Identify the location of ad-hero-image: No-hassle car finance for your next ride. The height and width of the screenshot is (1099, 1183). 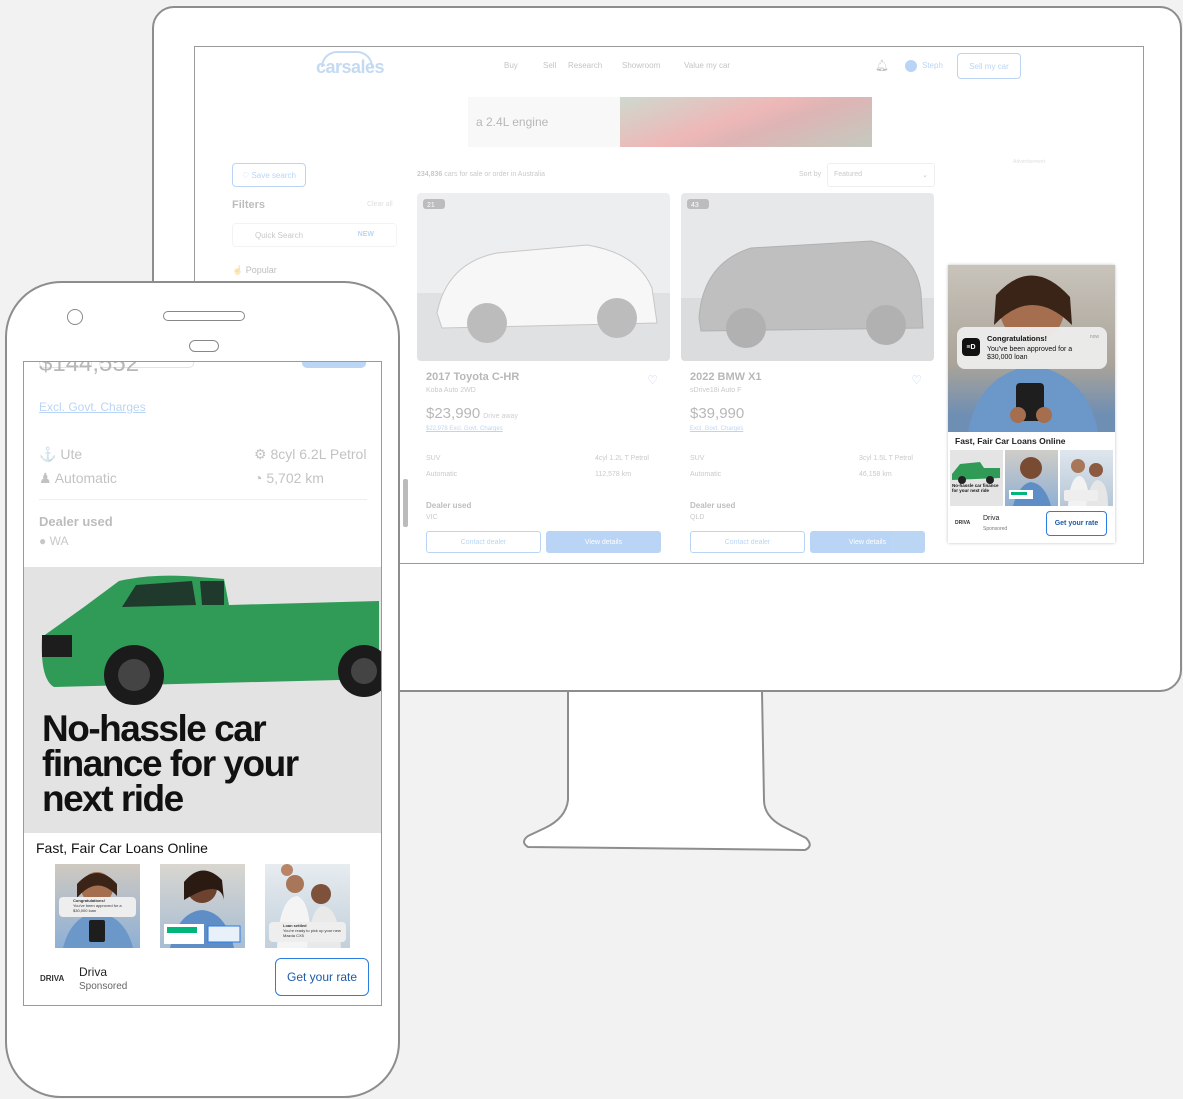
(202, 700).